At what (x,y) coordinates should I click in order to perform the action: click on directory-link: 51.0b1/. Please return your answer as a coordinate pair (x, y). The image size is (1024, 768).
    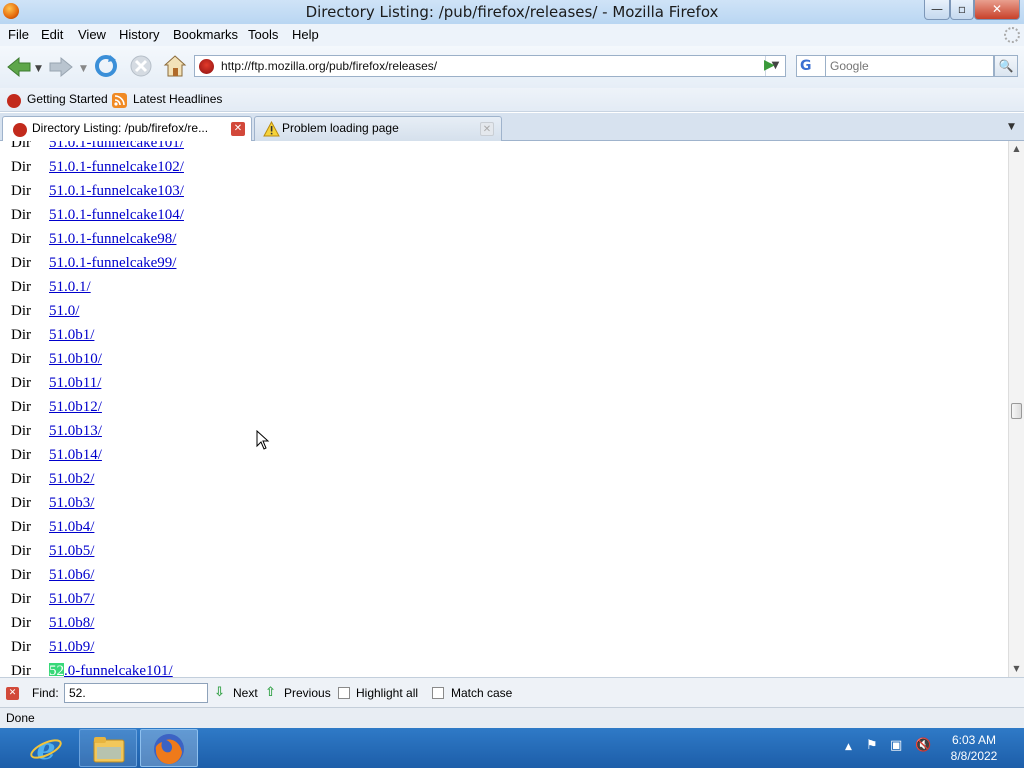
    Looking at the image, I should click on (71, 335).